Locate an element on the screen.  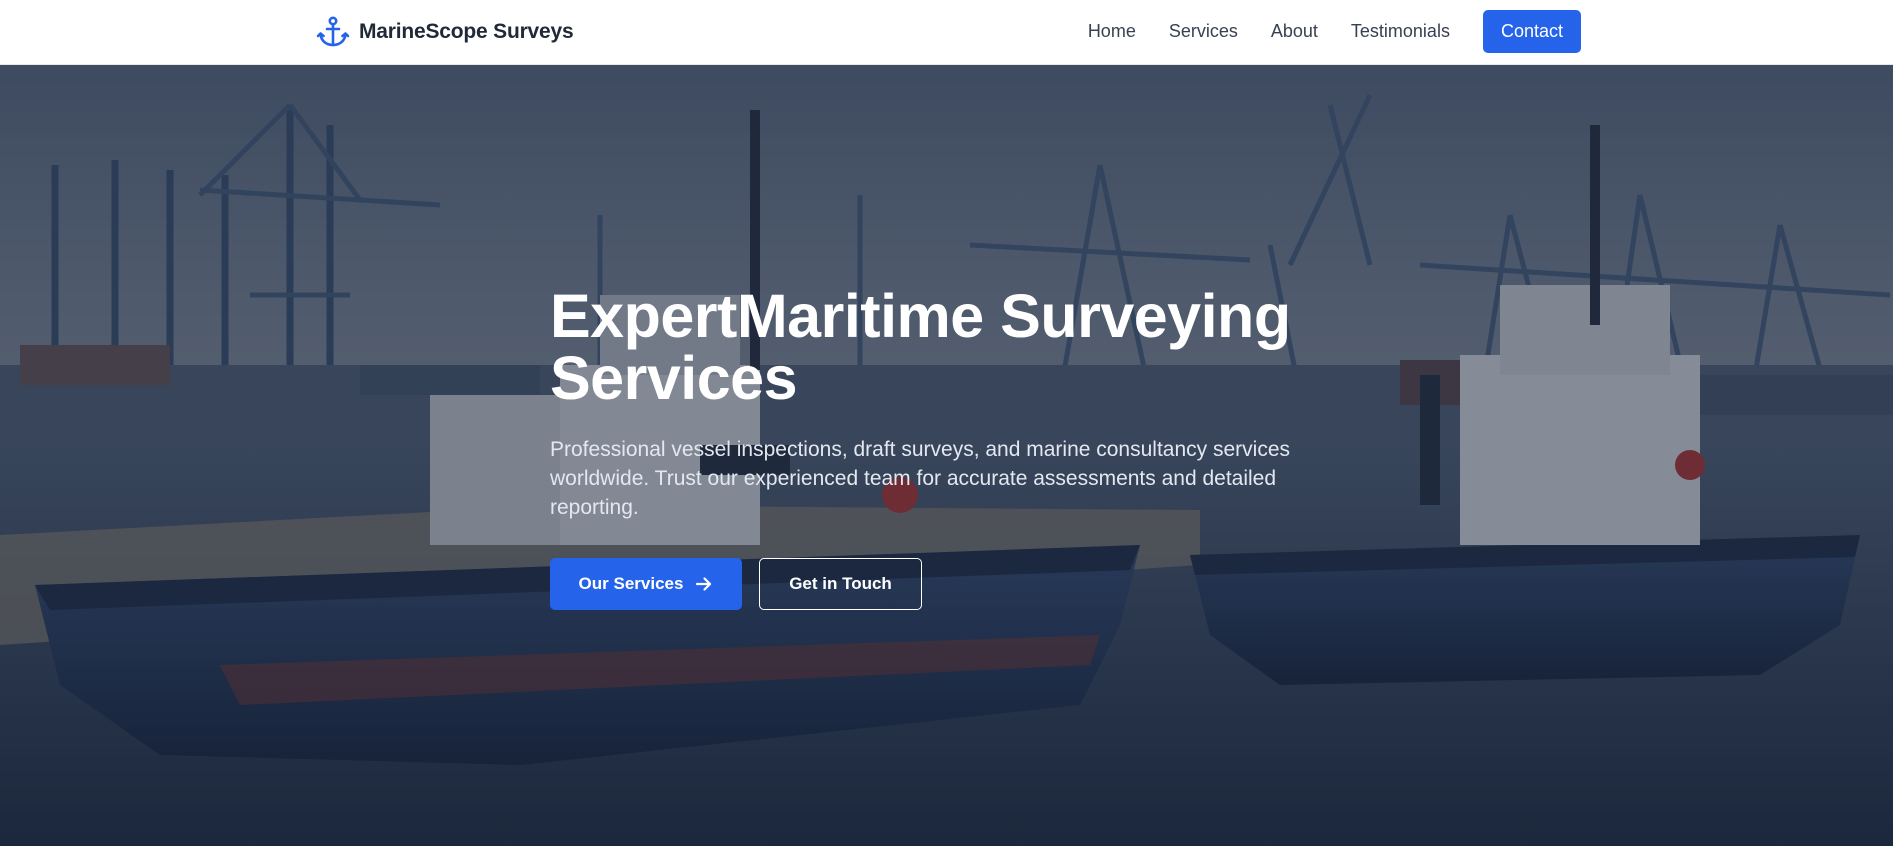
our-services-button: Our Services is located at coordinates (646, 584).